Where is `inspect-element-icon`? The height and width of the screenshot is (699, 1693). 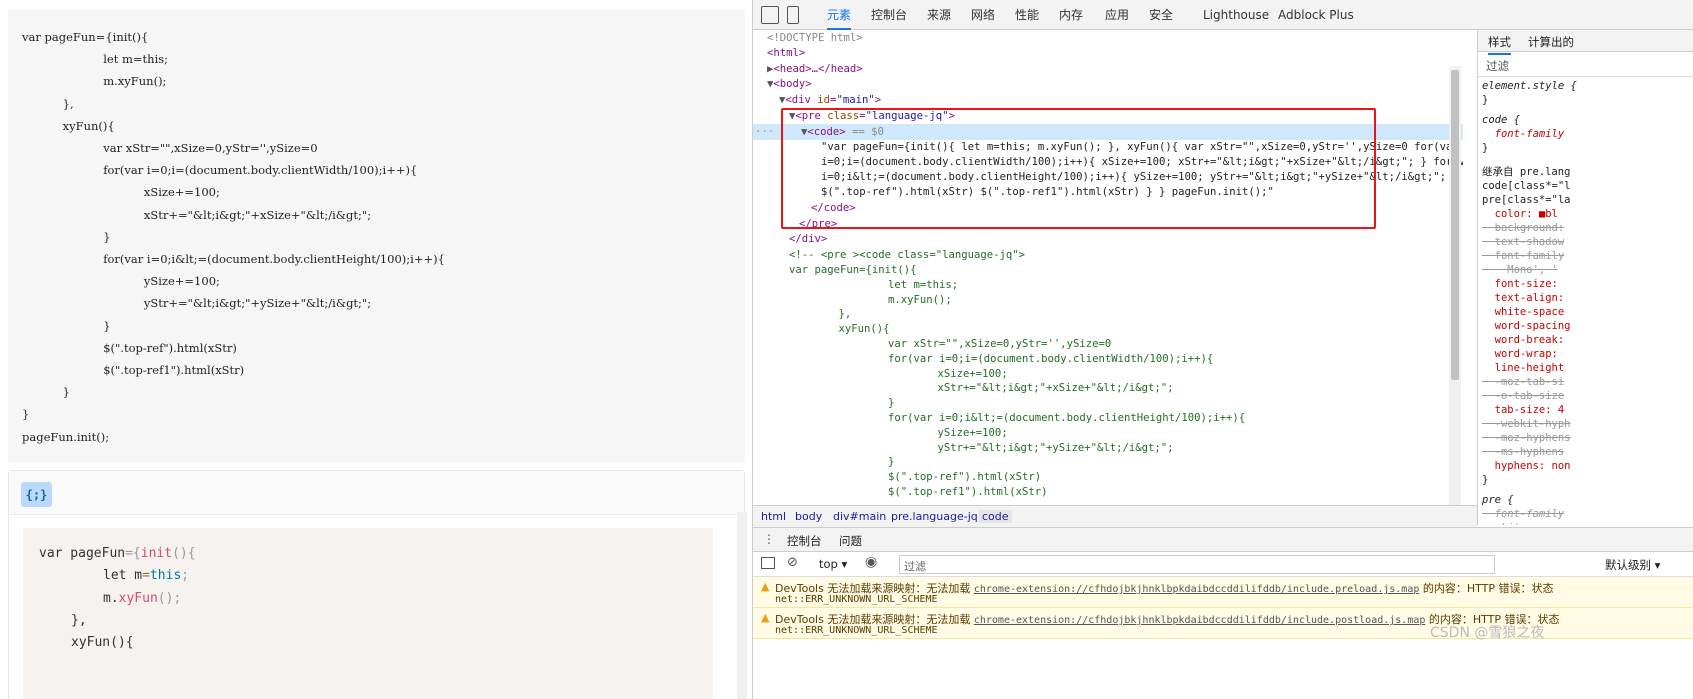
inspect-element-icon is located at coordinates (770, 15).